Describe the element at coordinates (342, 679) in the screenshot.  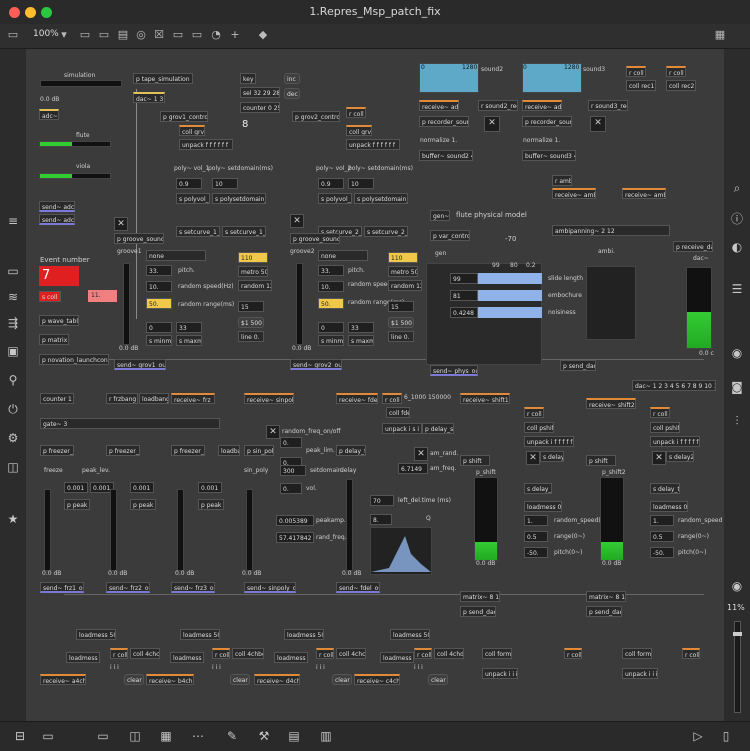
I see `clear-message-3: clear` at that location.